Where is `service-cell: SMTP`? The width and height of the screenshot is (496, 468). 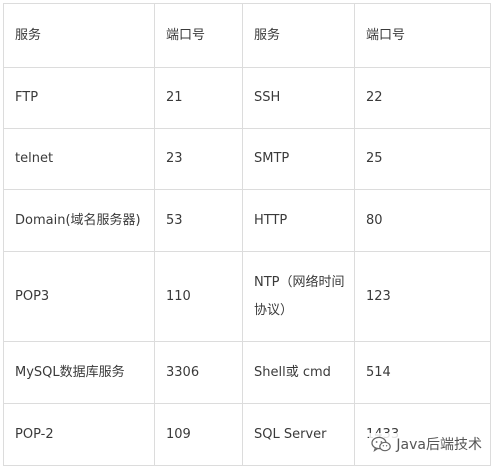 service-cell: SMTP is located at coordinates (298, 159).